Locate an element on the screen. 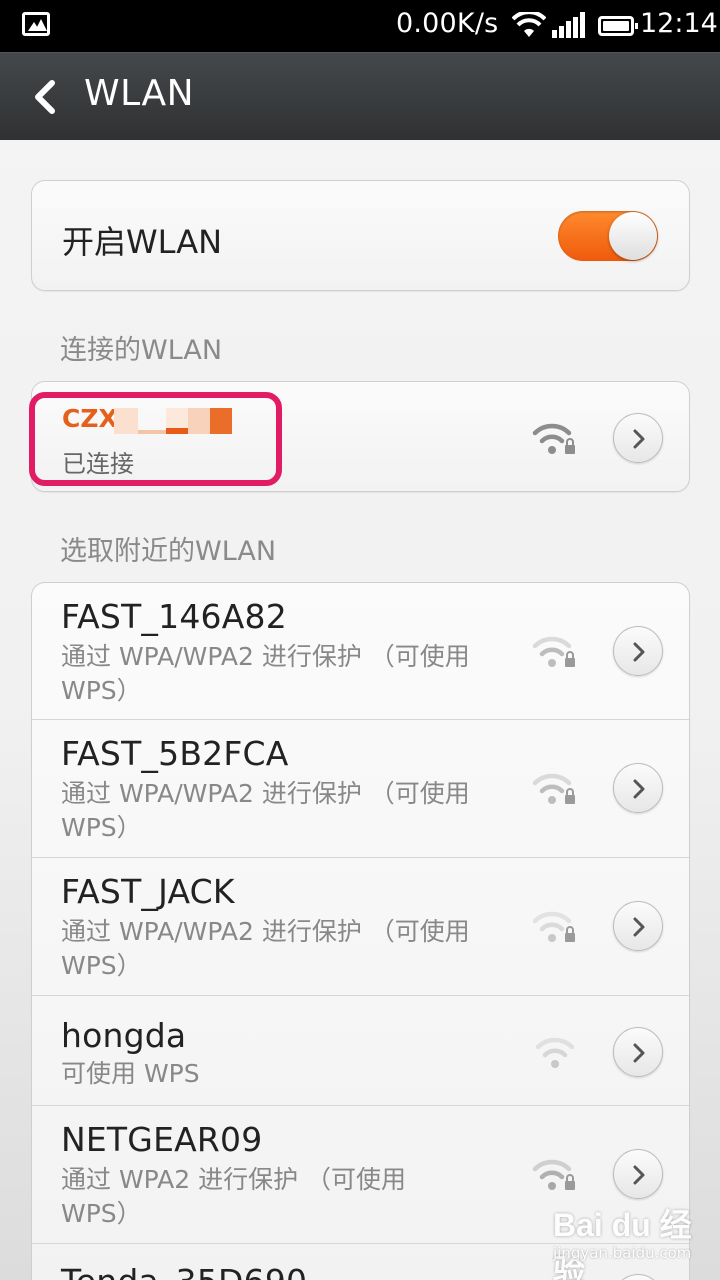 The image size is (720, 1280). watermark-logo: Bai du 经验 is located at coordinates (622, 1243).